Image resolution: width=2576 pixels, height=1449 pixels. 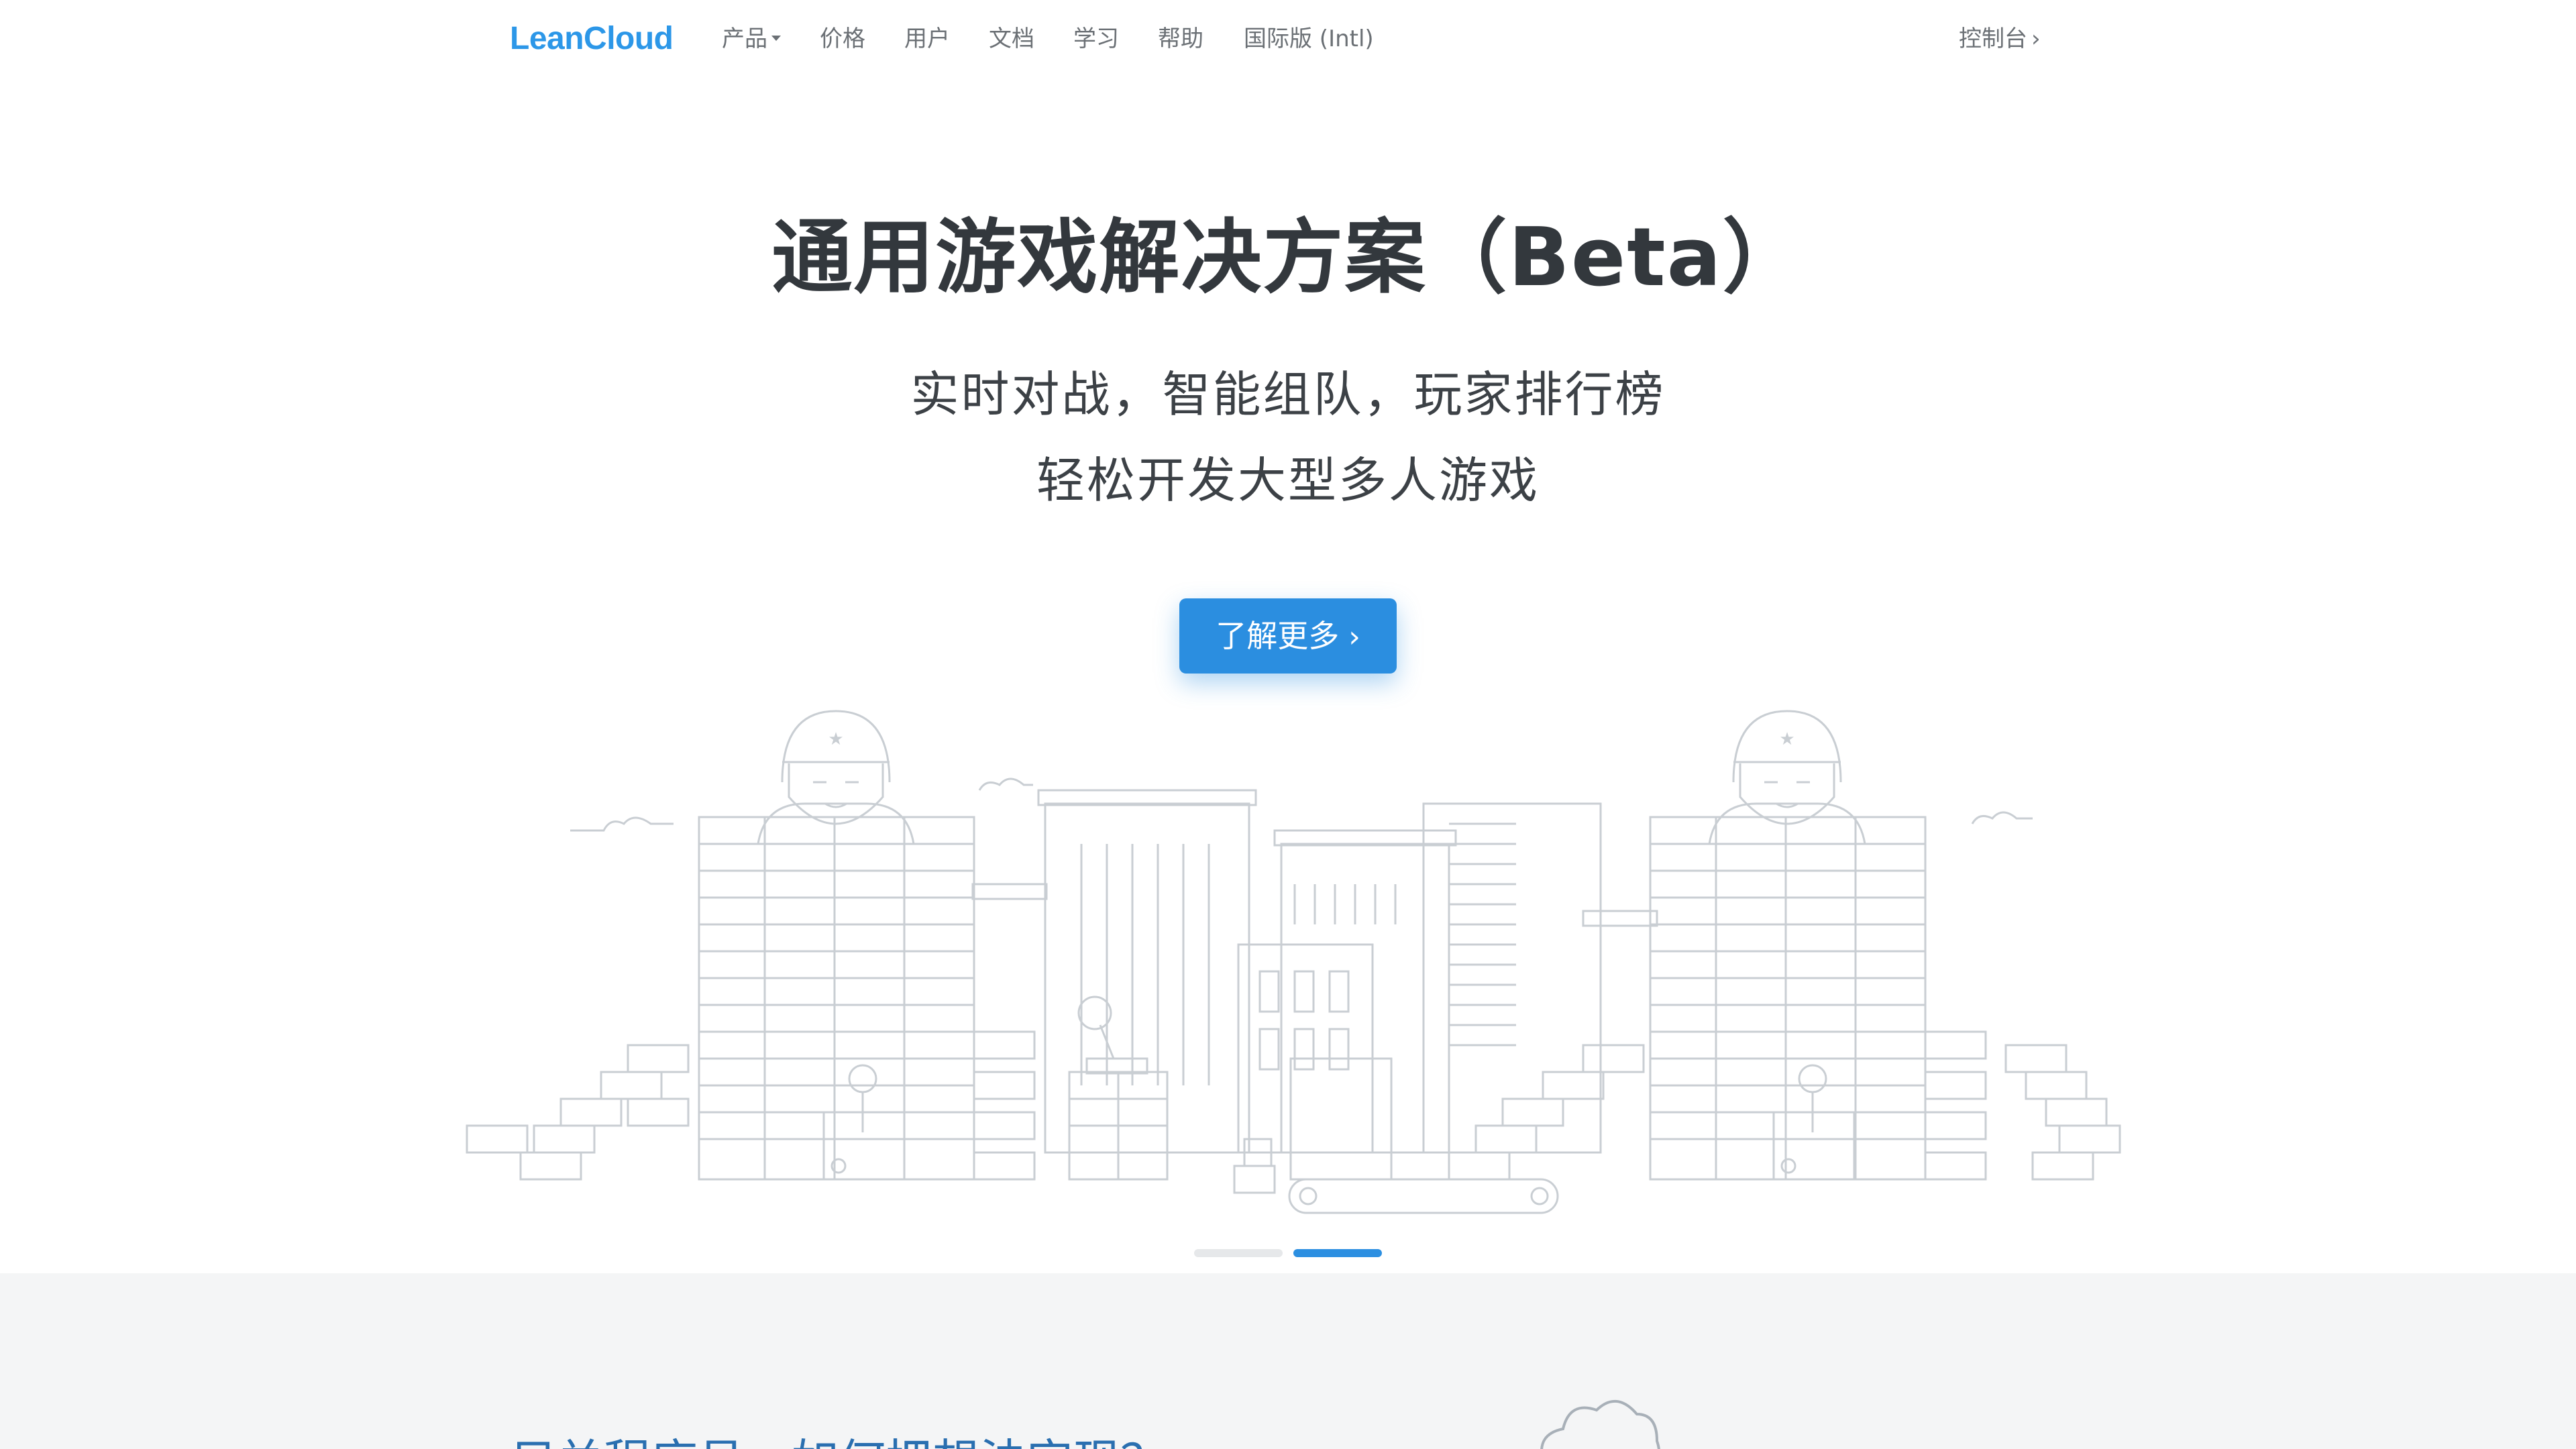 I want to click on right-soldier-illustration: ★, so click(x=1787, y=777).